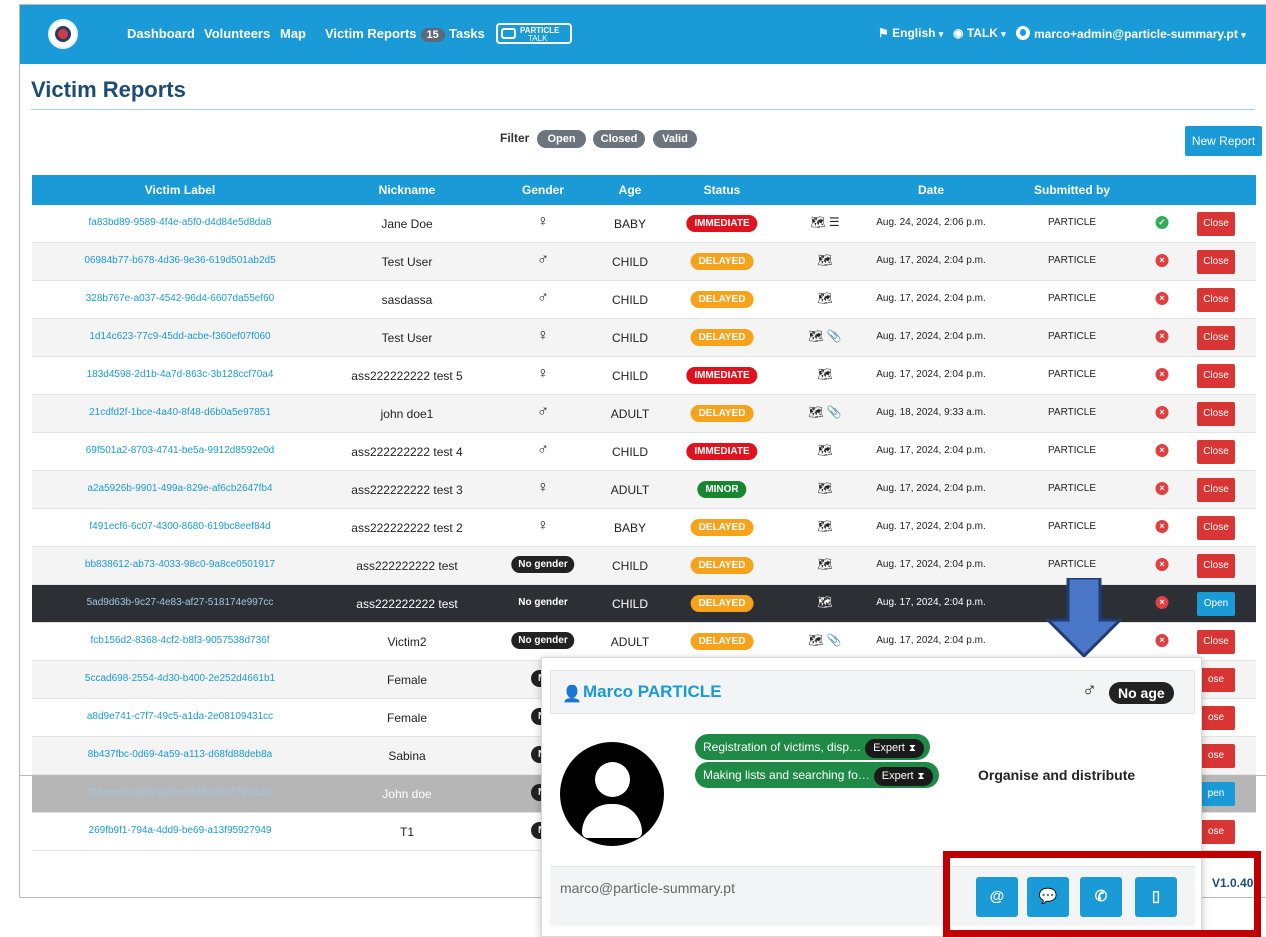  I want to click on flag-icon: ⚑, so click(883, 33).